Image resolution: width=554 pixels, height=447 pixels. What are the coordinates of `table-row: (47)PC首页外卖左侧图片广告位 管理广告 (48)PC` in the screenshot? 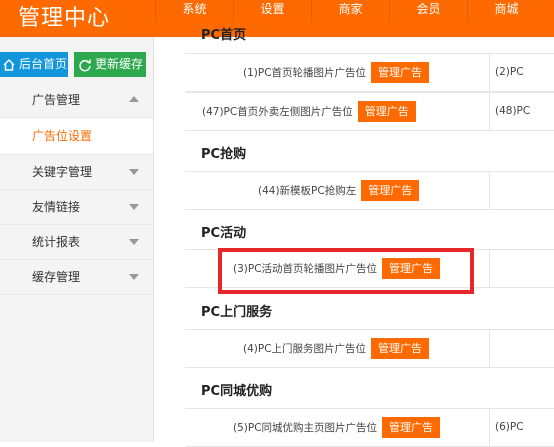 It's located at (369, 111).